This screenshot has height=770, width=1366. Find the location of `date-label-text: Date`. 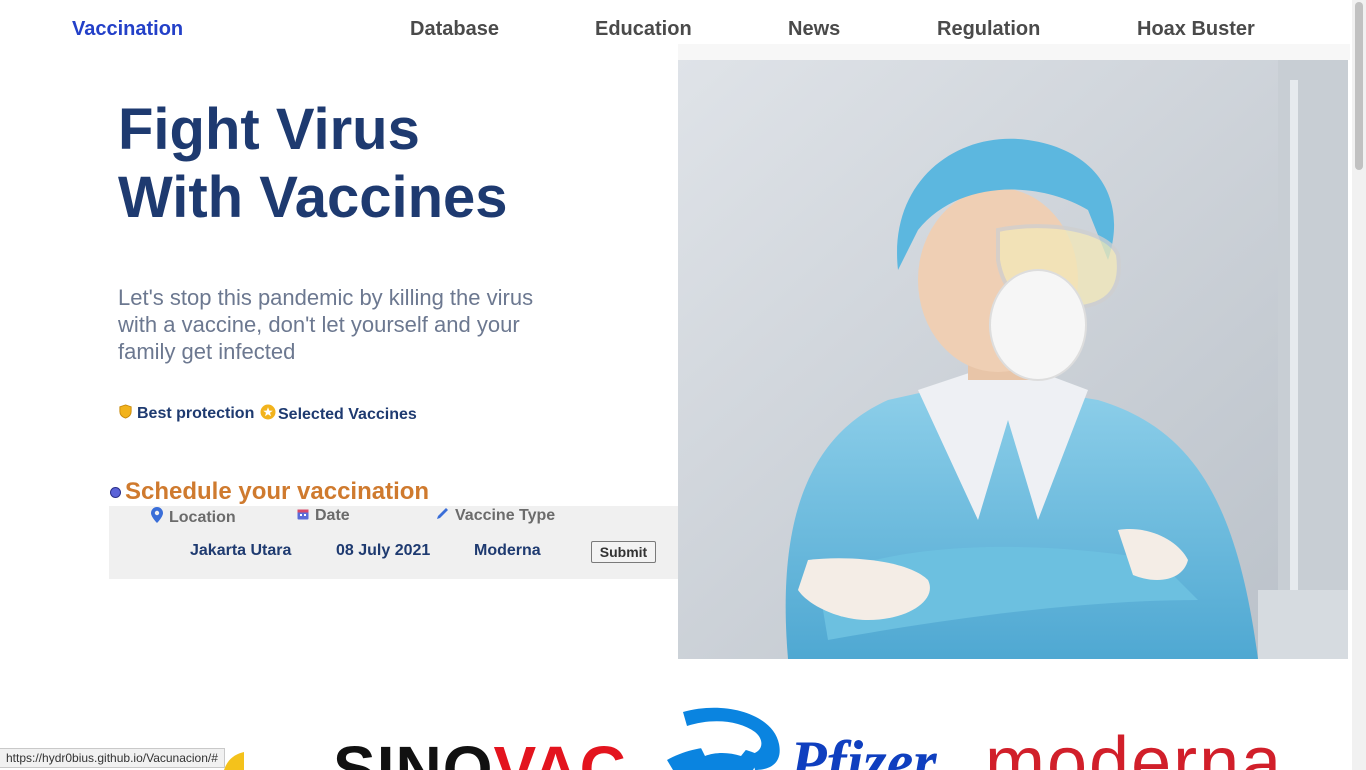

date-label-text: Date is located at coordinates (332, 515).